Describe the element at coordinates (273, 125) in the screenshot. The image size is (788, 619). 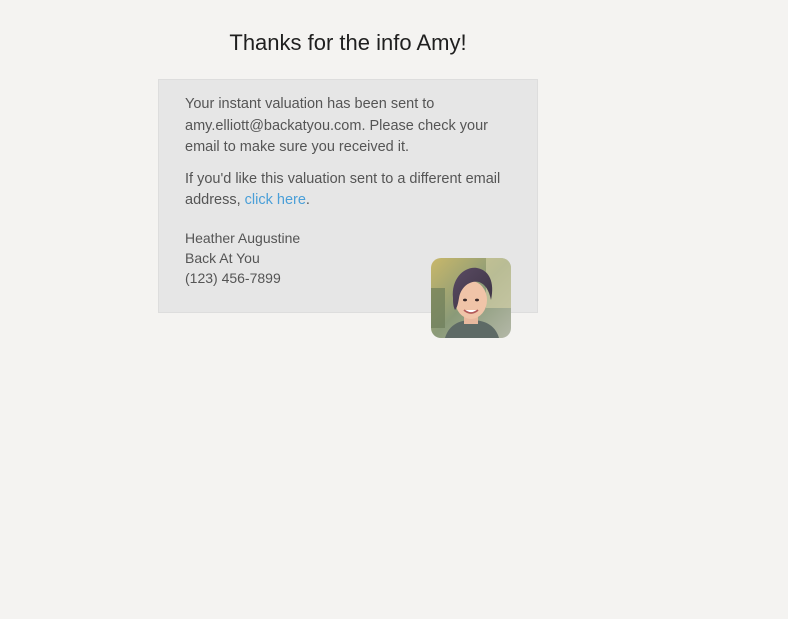
I see `recipient-email: amy.elliott@backatyou.com` at that location.